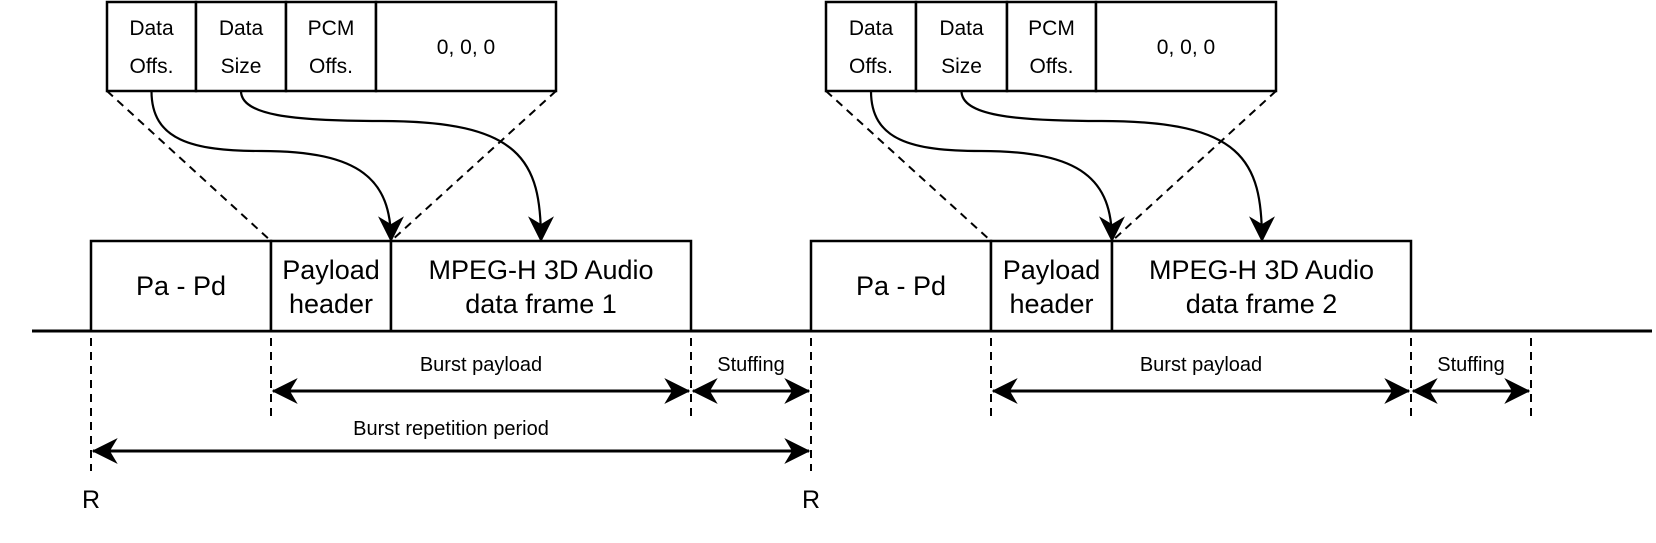  What do you see at coordinates (541, 304) in the screenshot?
I see `data-frame-label: data frame 1` at bounding box center [541, 304].